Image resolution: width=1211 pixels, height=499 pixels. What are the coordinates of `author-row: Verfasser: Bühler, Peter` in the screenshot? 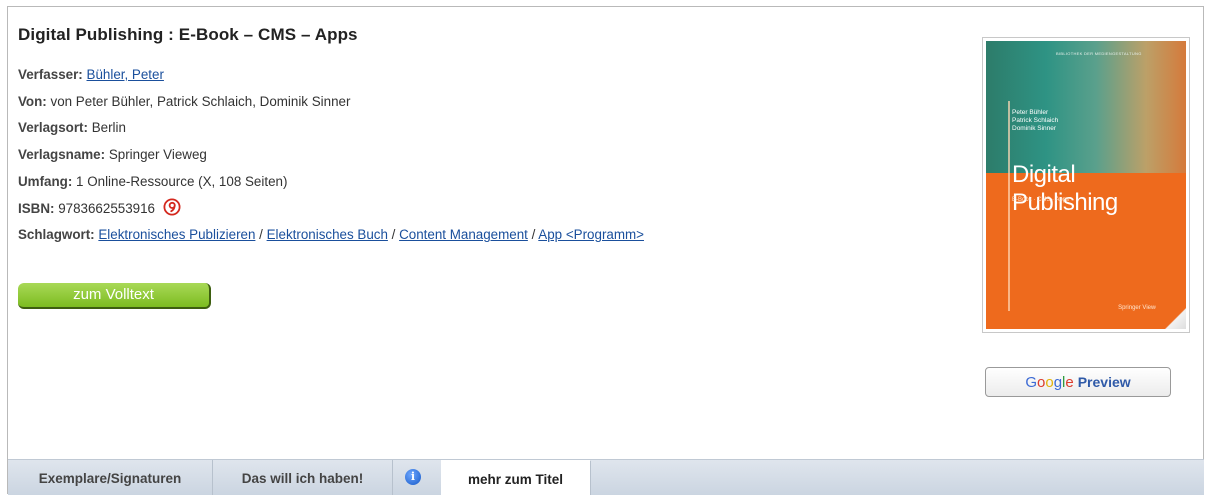 It's located at (331, 75).